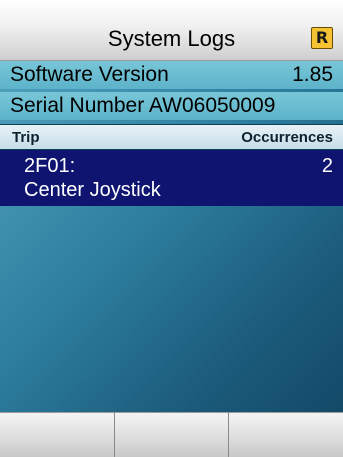 The height and width of the screenshot is (457, 343). What do you see at coordinates (26, 137) in the screenshot?
I see `column-header-trip: Trip` at bounding box center [26, 137].